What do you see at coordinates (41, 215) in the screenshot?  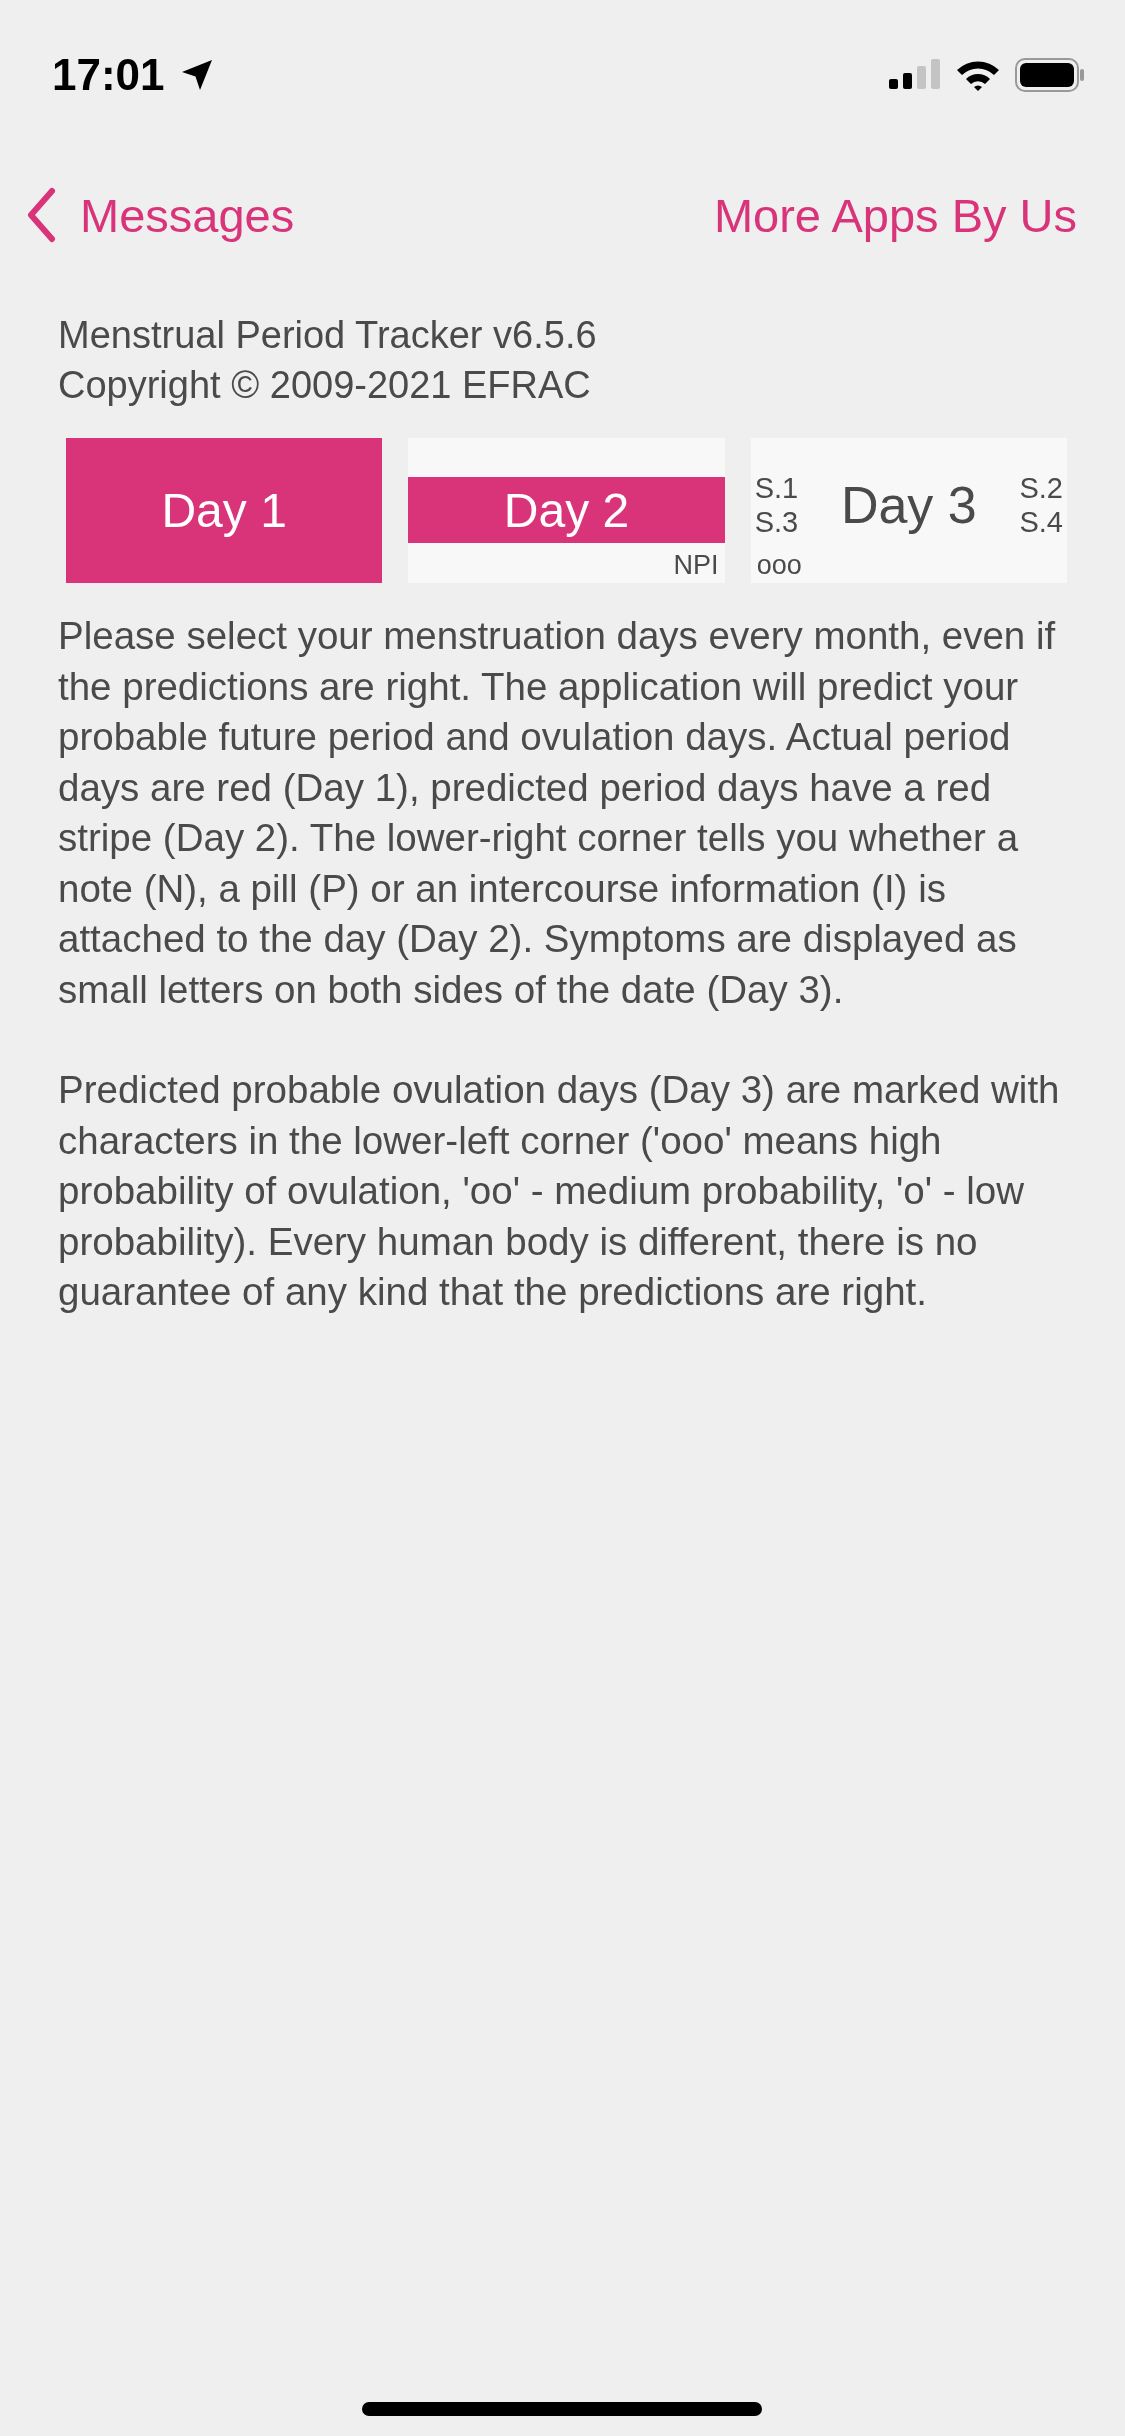 I see `back-chevron-icon` at bounding box center [41, 215].